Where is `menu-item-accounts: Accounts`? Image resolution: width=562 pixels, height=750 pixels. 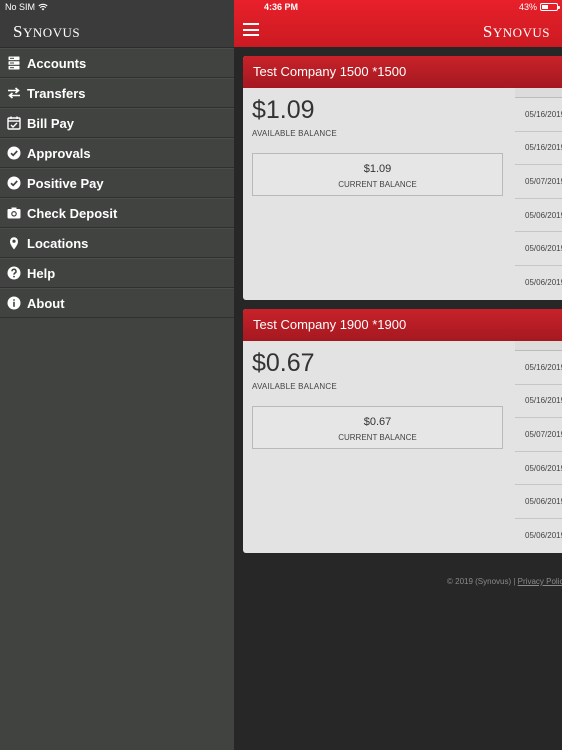 menu-item-accounts: Accounts is located at coordinates (117, 63).